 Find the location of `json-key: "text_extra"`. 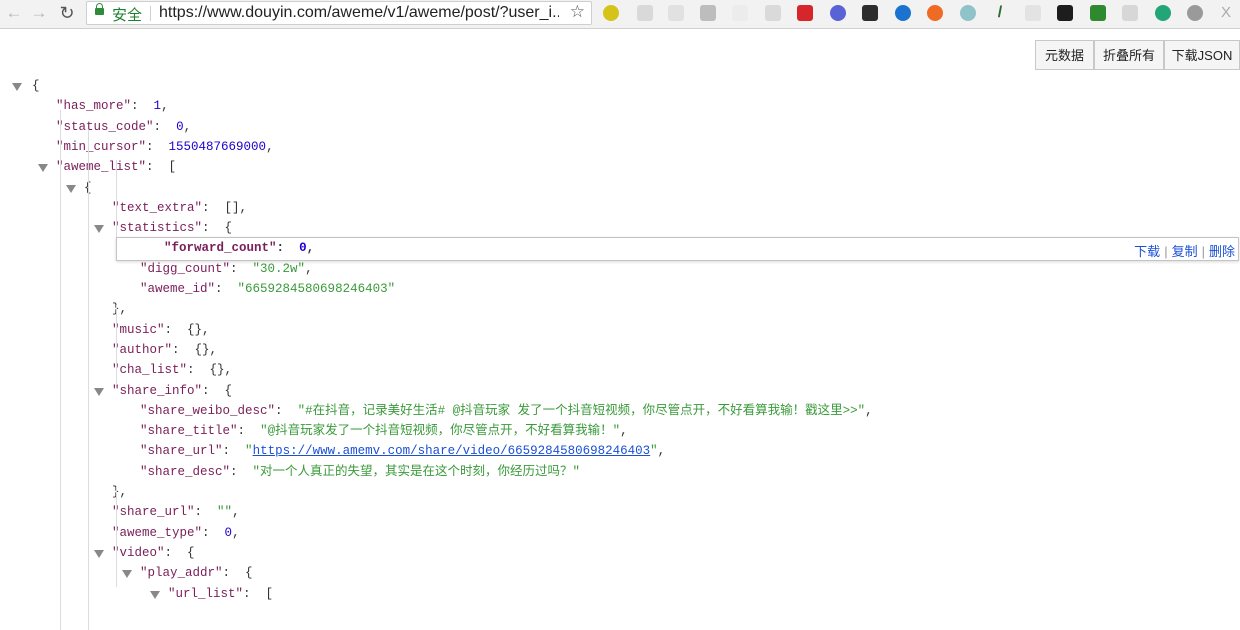

json-key: "text_extra" is located at coordinates (157, 207).